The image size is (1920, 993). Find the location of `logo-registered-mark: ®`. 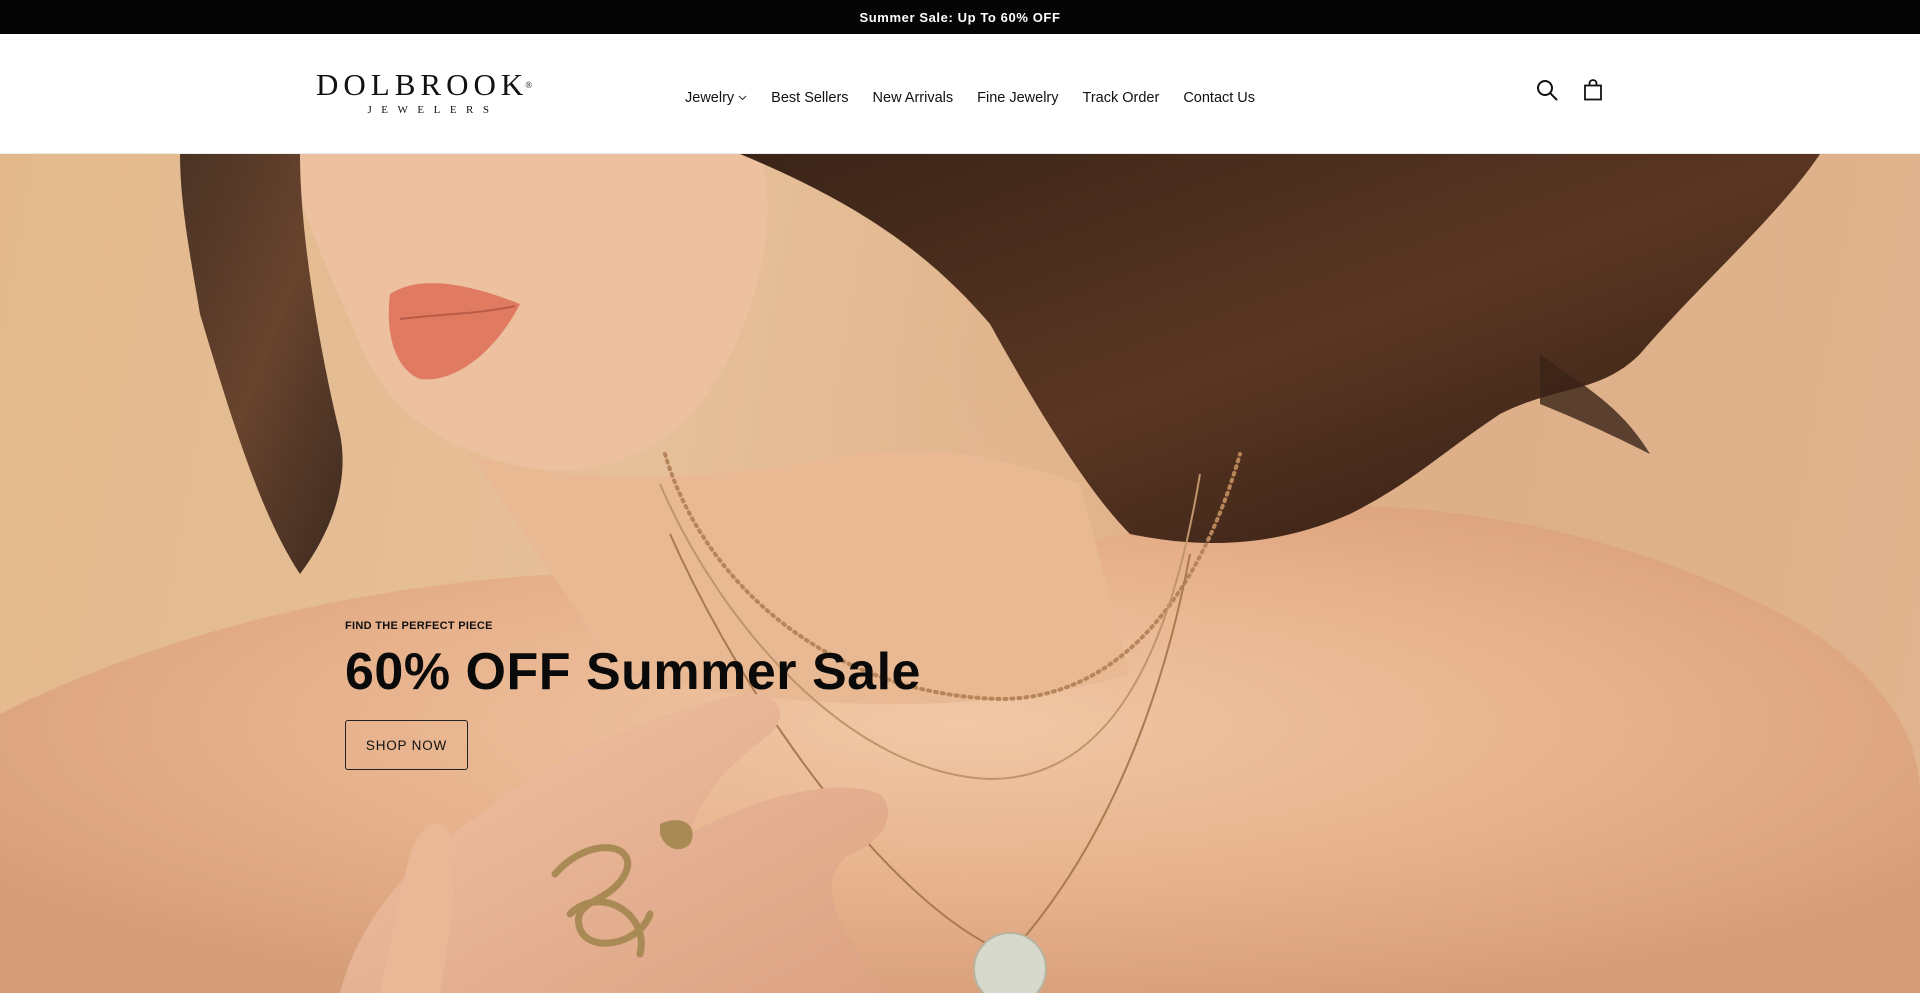

logo-registered-mark: ® is located at coordinates (529, 85).